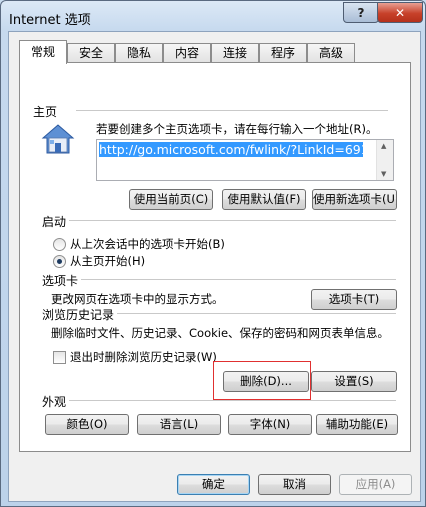 This screenshot has width=426, height=507. What do you see at coordinates (143, 357) in the screenshot?
I see `delete-on-exit-label: 退出时删除浏览历史记录(W)` at bounding box center [143, 357].